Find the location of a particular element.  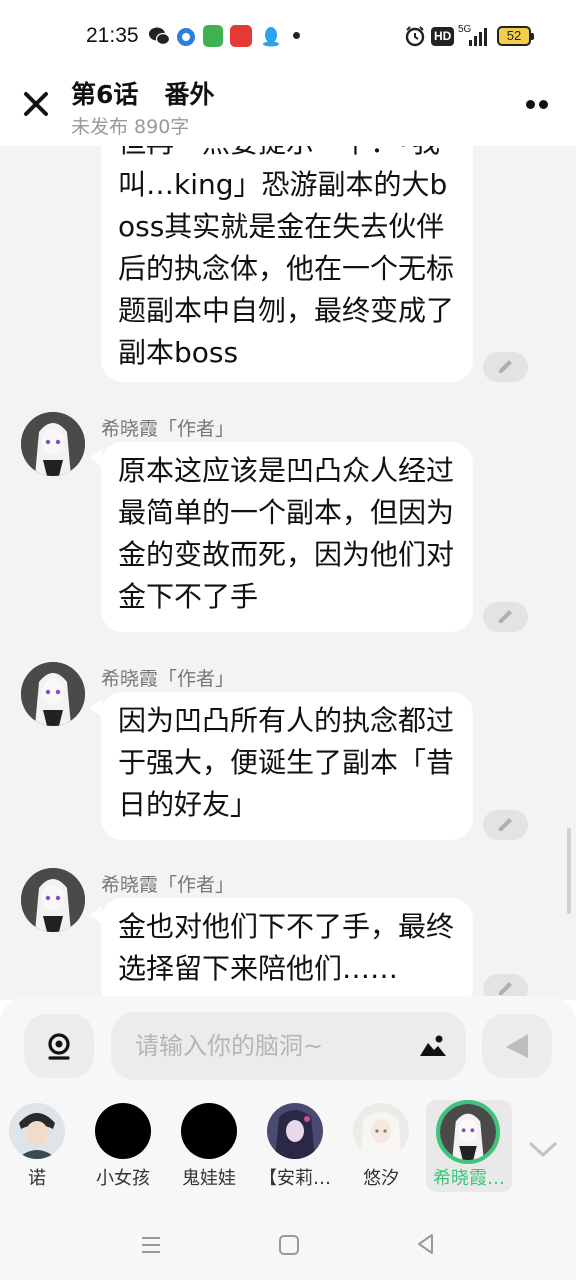

status-bar: 21:35 HD 5G 52 is located at coordinates (288, 36).